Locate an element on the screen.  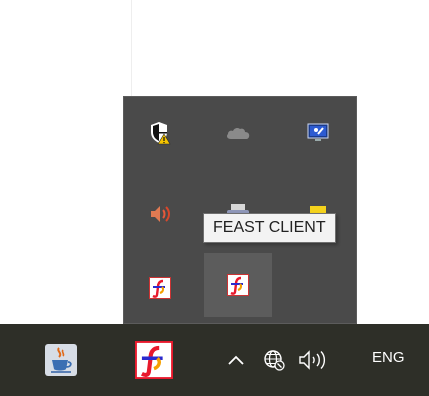
volume-button is located at coordinates (313, 360).